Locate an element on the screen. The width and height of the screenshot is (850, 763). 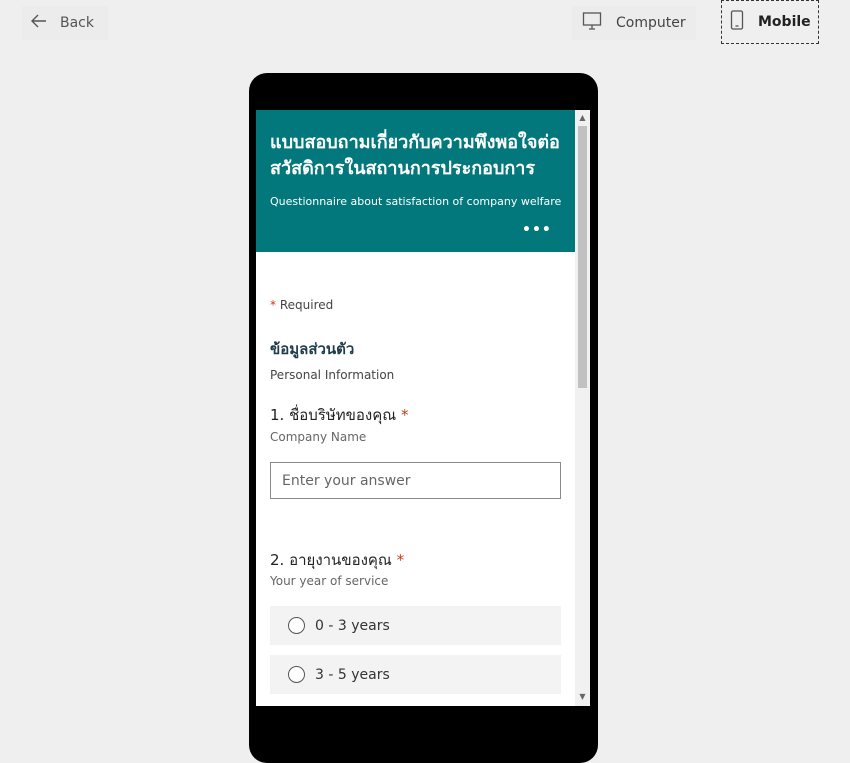
required-star: * is located at coordinates (273, 305).